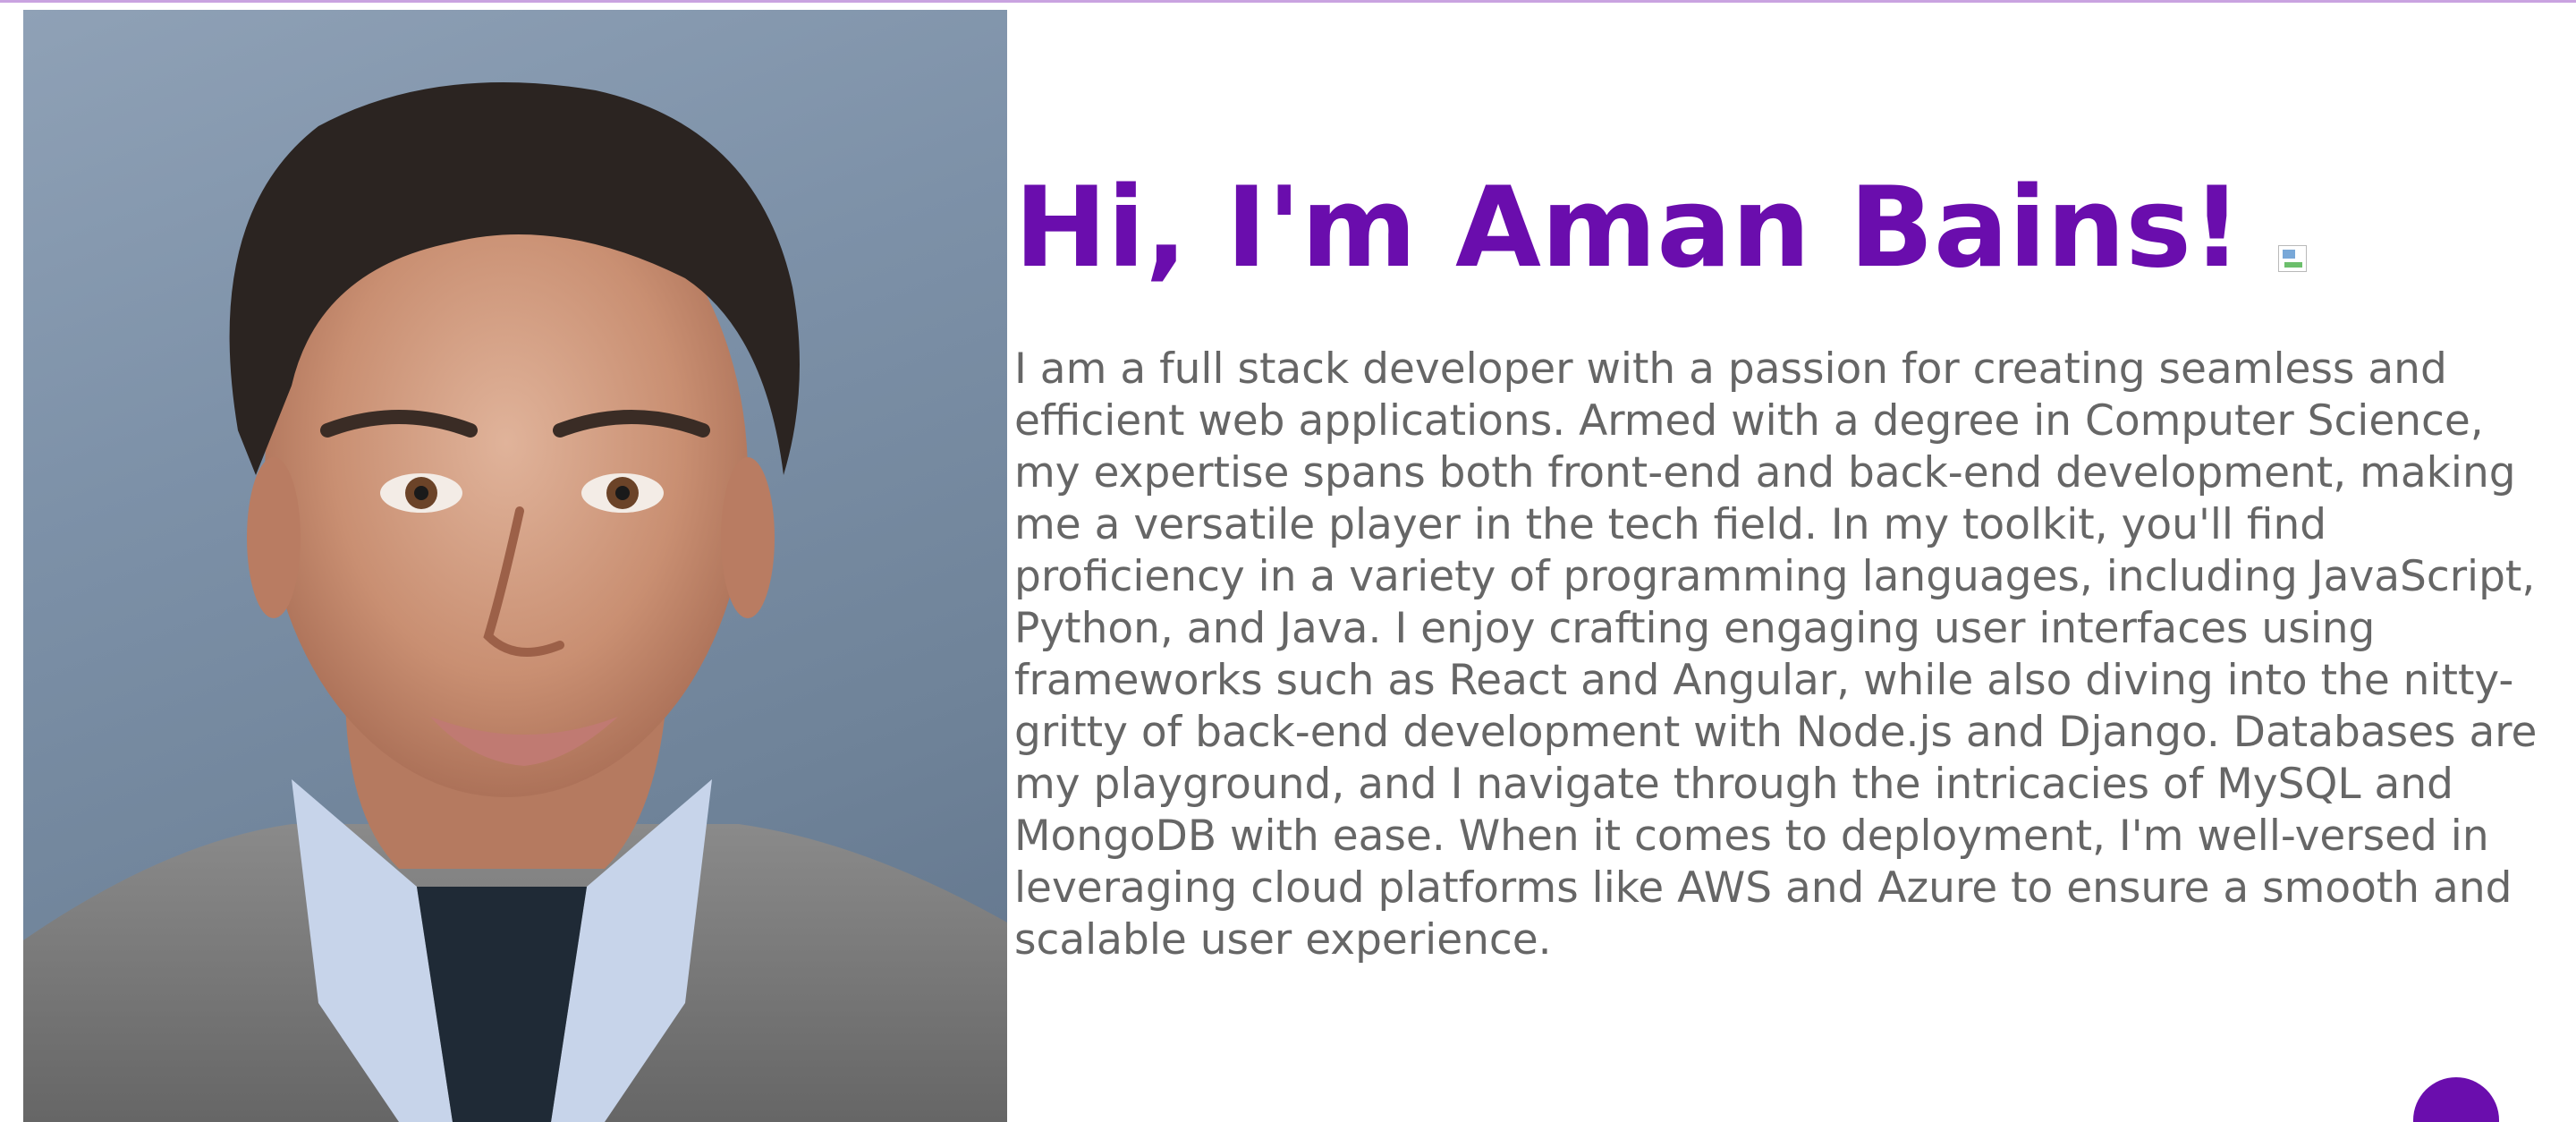  I want to click on hero-title: Hi, I'm Aman Bains!, so click(1628, 228).